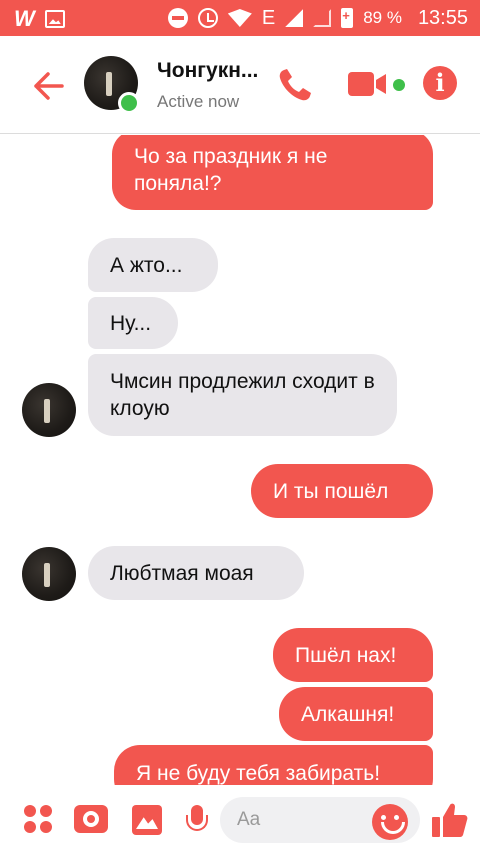 This screenshot has width=480, height=854. What do you see at coordinates (240, 85) in the screenshot?
I see `conversation-header: Чонгукн... Active now i` at bounding box center [240, 85].